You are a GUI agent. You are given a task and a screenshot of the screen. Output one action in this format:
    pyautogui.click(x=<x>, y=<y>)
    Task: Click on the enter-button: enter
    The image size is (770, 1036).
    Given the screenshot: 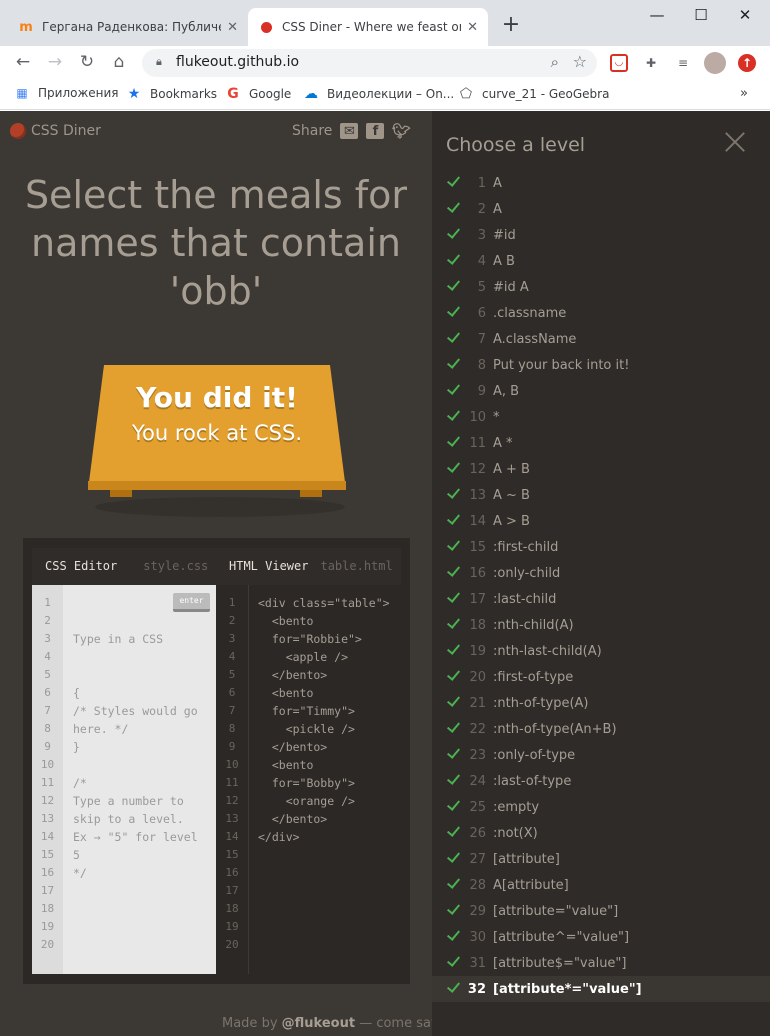 What is the action you would take?
    pyautogui.click(x=191, y=602)
    